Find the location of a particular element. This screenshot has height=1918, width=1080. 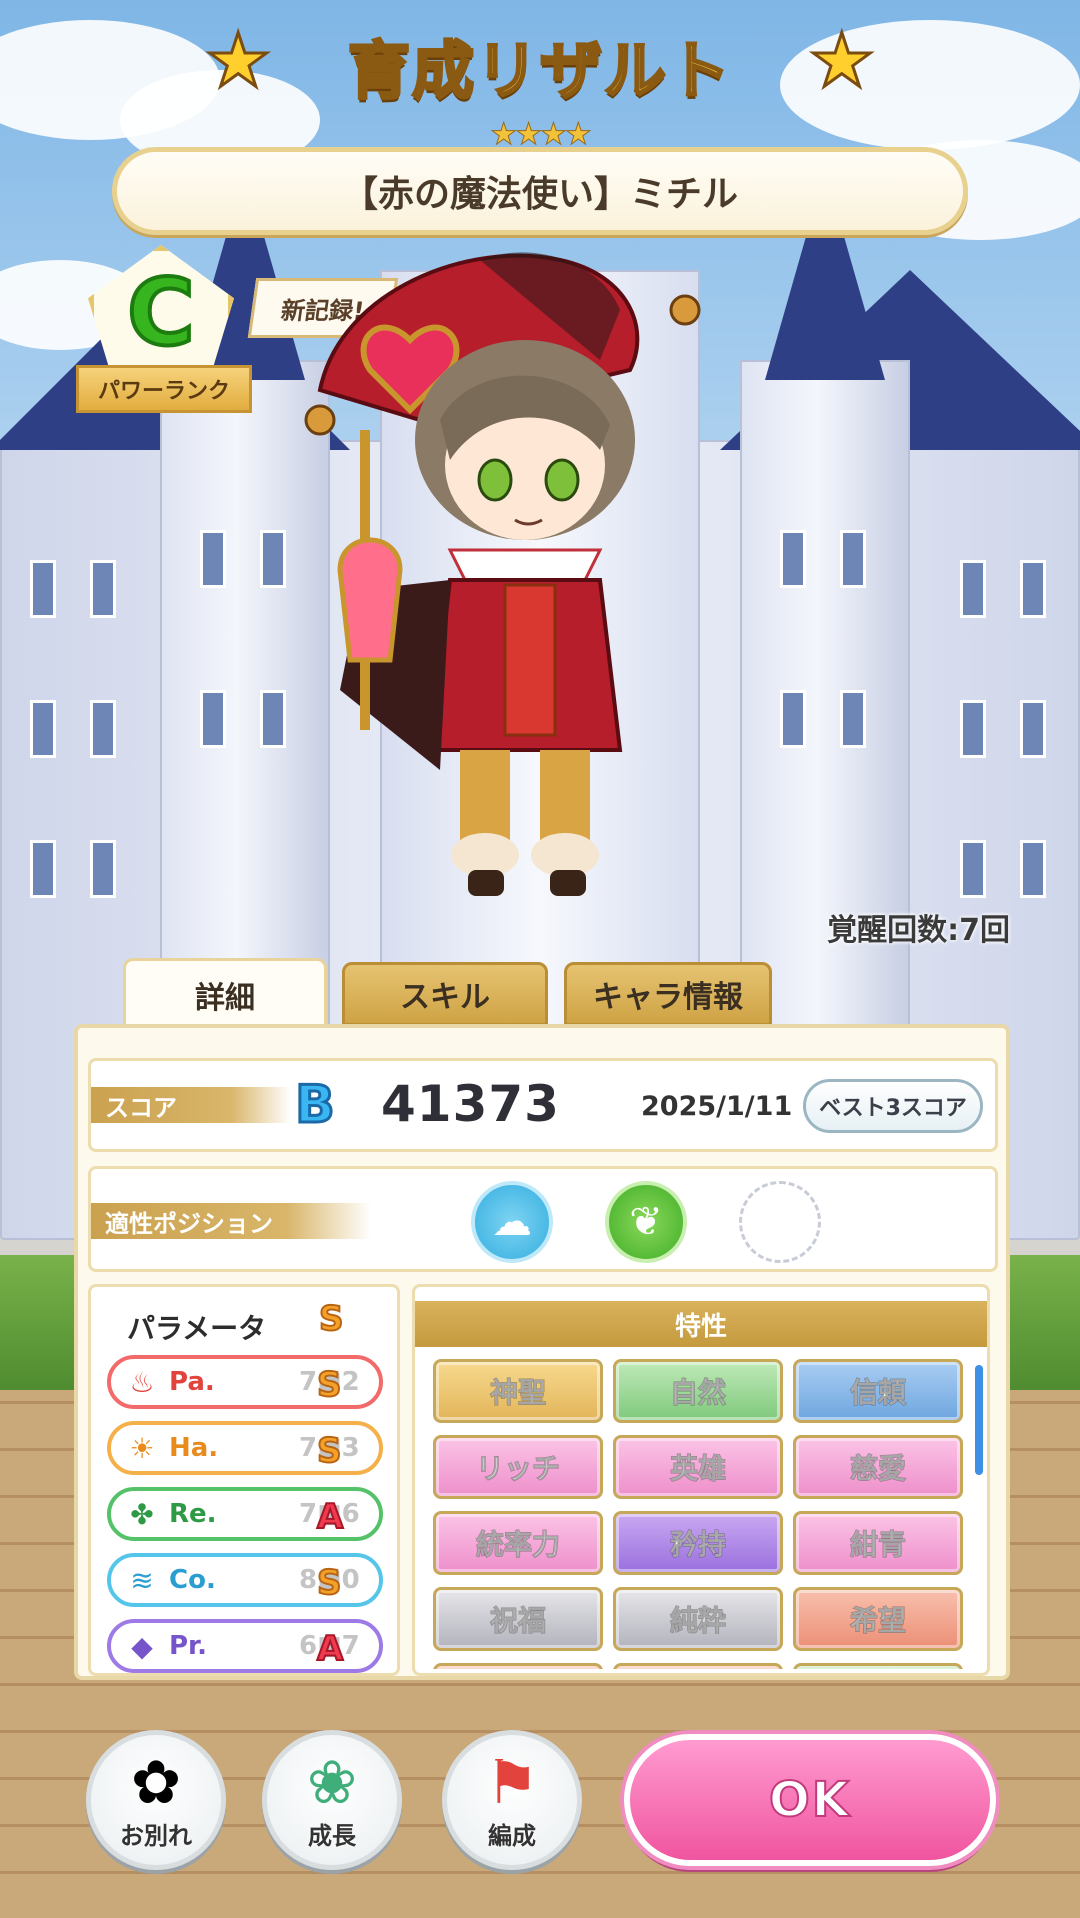

position-section: 適性ポジション ☁ ❦ is located at coordinates (543, 1219).